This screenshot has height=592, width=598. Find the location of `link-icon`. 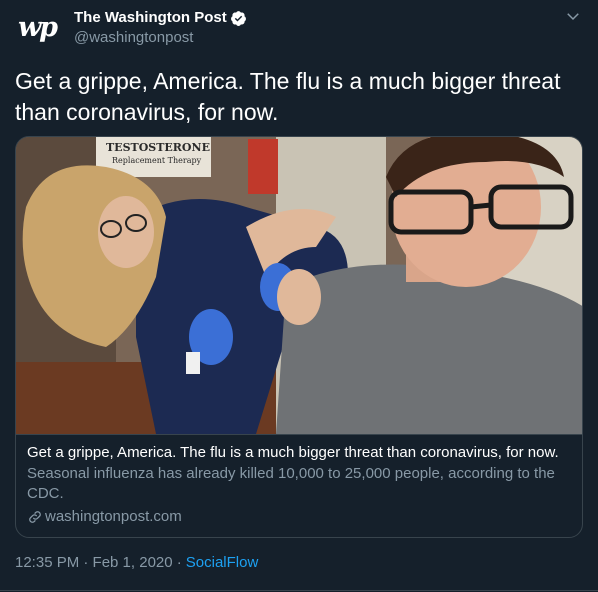

link-icon is located at coordinates (35, 517).